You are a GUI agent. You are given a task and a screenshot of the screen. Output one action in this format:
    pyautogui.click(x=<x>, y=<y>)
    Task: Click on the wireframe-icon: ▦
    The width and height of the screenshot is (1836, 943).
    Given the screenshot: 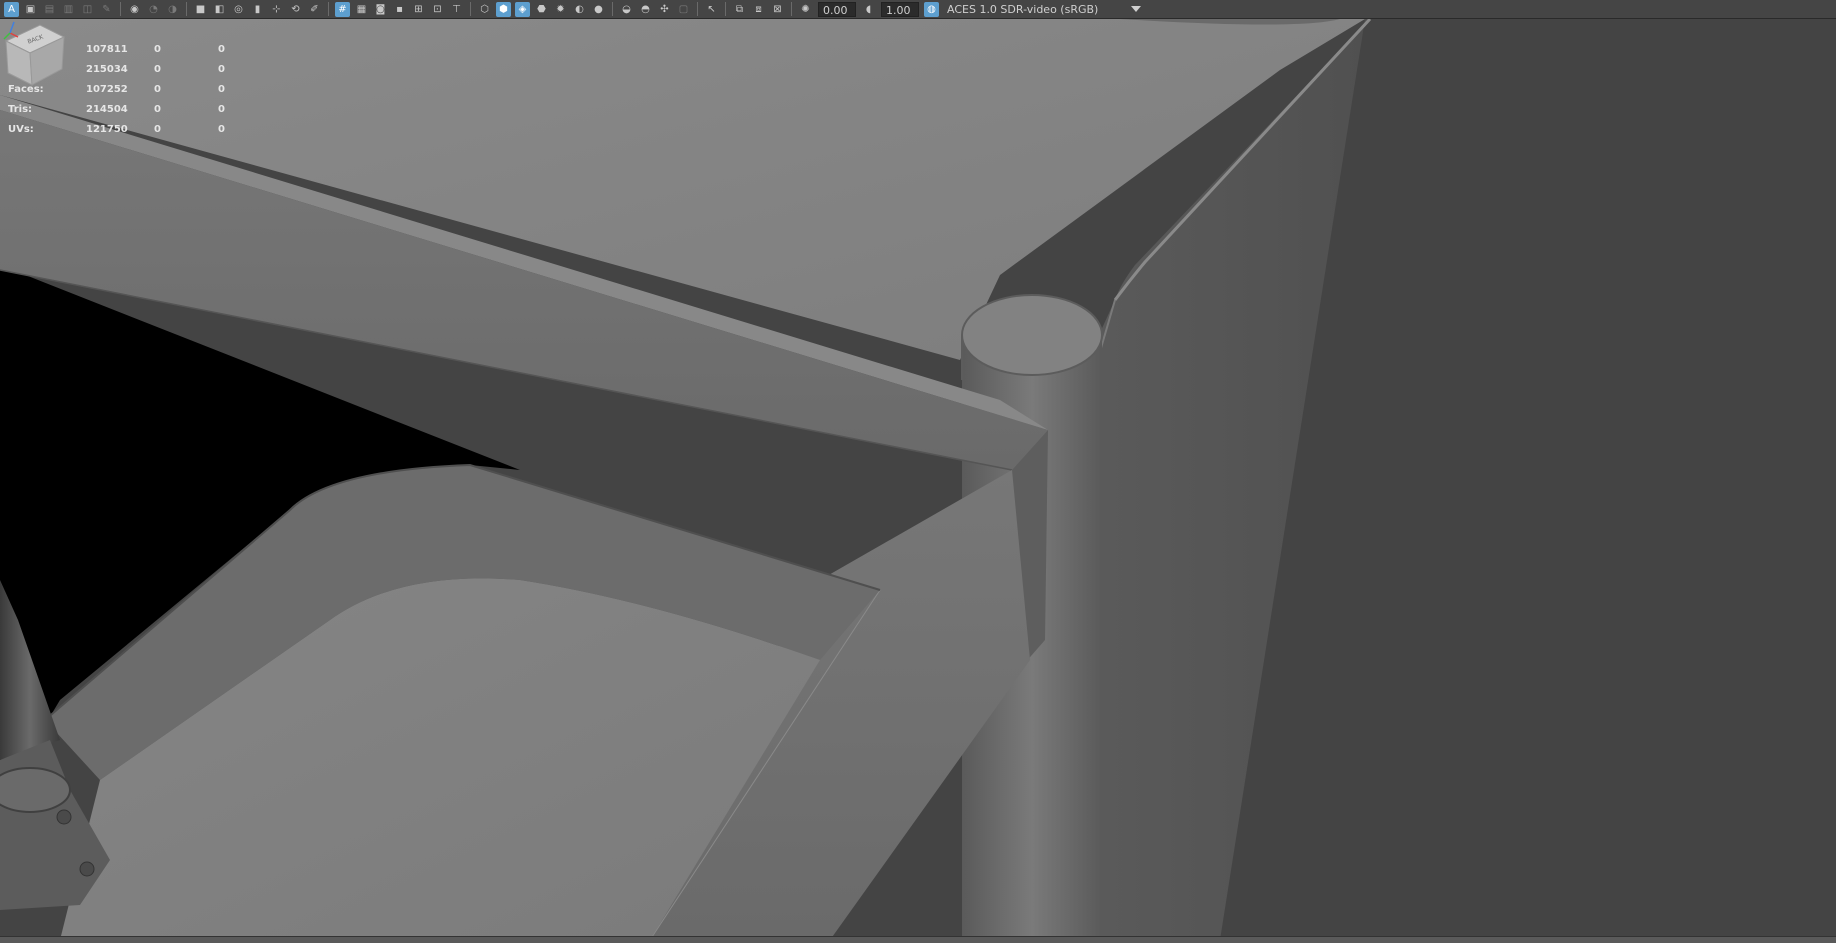 What is the action you would take?
    pyautogui.click(x=361, y=9)
    